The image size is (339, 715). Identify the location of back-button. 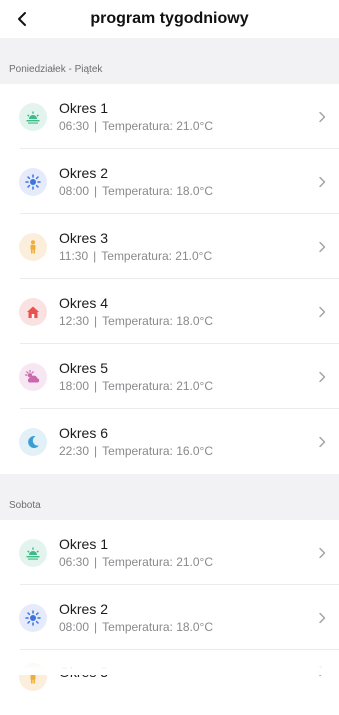
(23, 19).